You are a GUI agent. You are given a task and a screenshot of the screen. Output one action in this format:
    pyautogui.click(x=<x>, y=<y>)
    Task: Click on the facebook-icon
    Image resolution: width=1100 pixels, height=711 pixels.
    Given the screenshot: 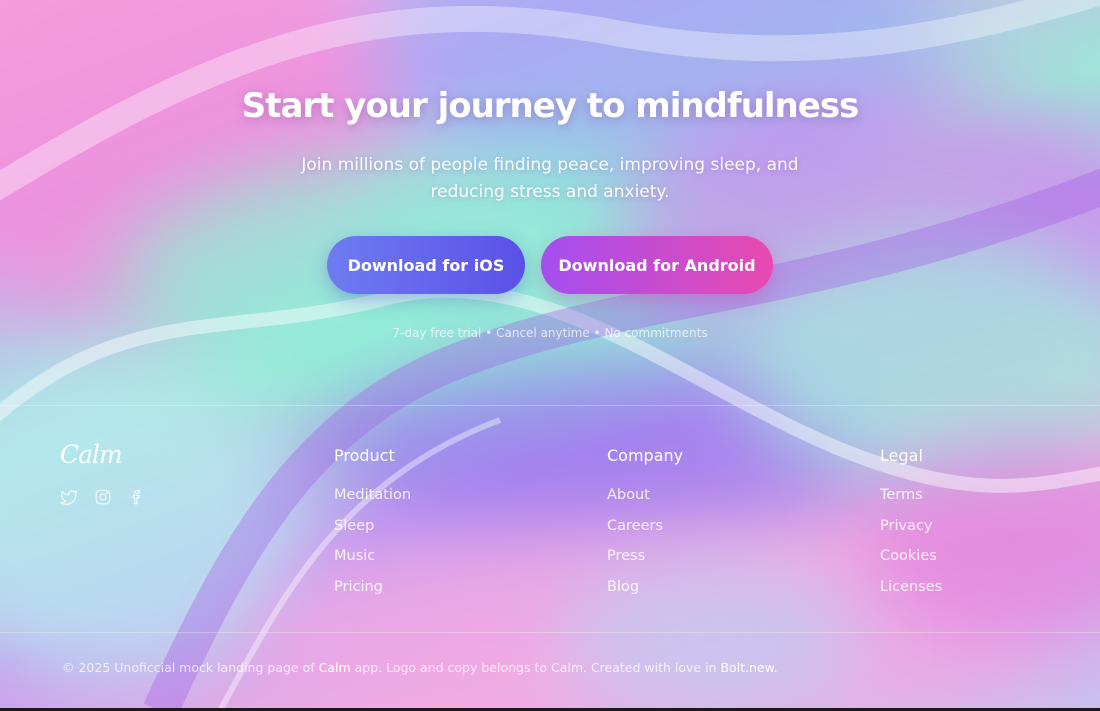 What is the action you would take?
    pyautogui.click(x=137, y=497)
    